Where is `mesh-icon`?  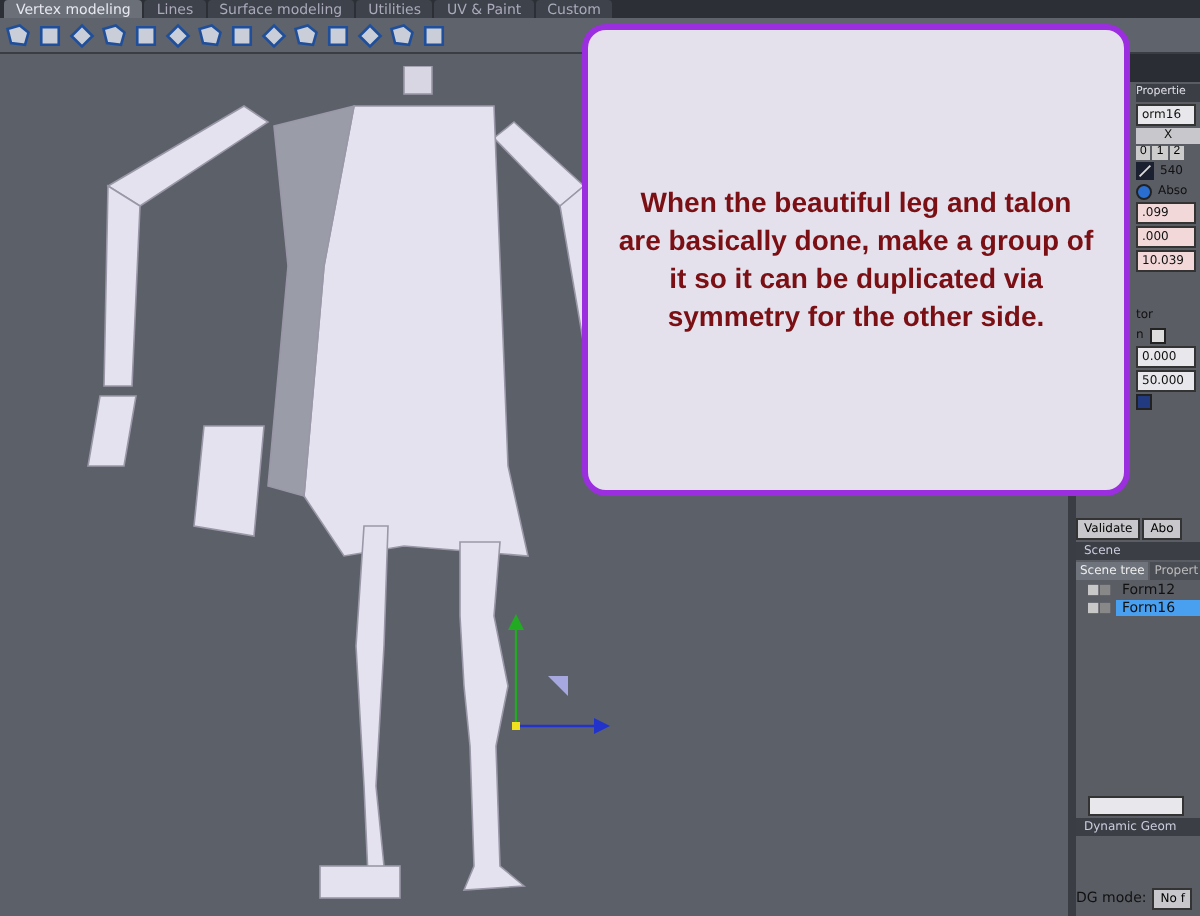
mesh-icon is located at coordinates (1145, 171).